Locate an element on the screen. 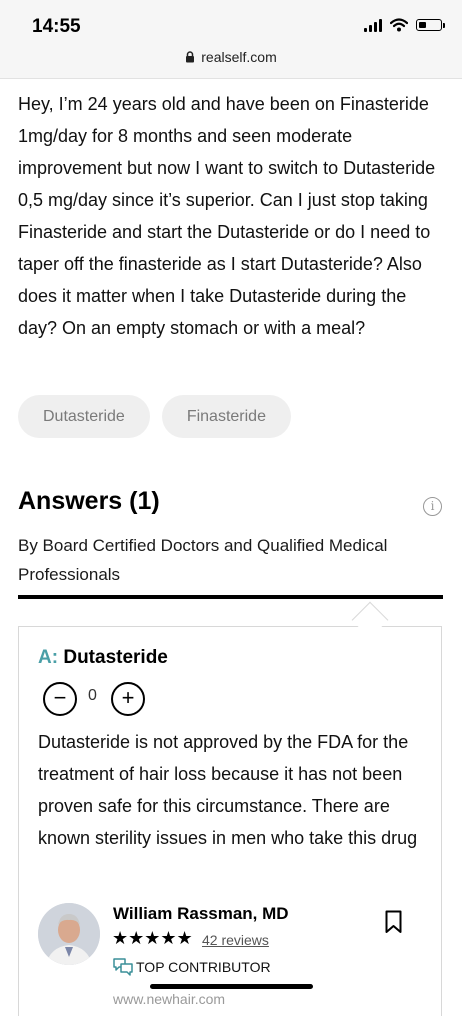 Image resolution: width=462 pixels, height=1016 pixels. tag-finasteride: Finasteride is located at coordinates (226, 416).